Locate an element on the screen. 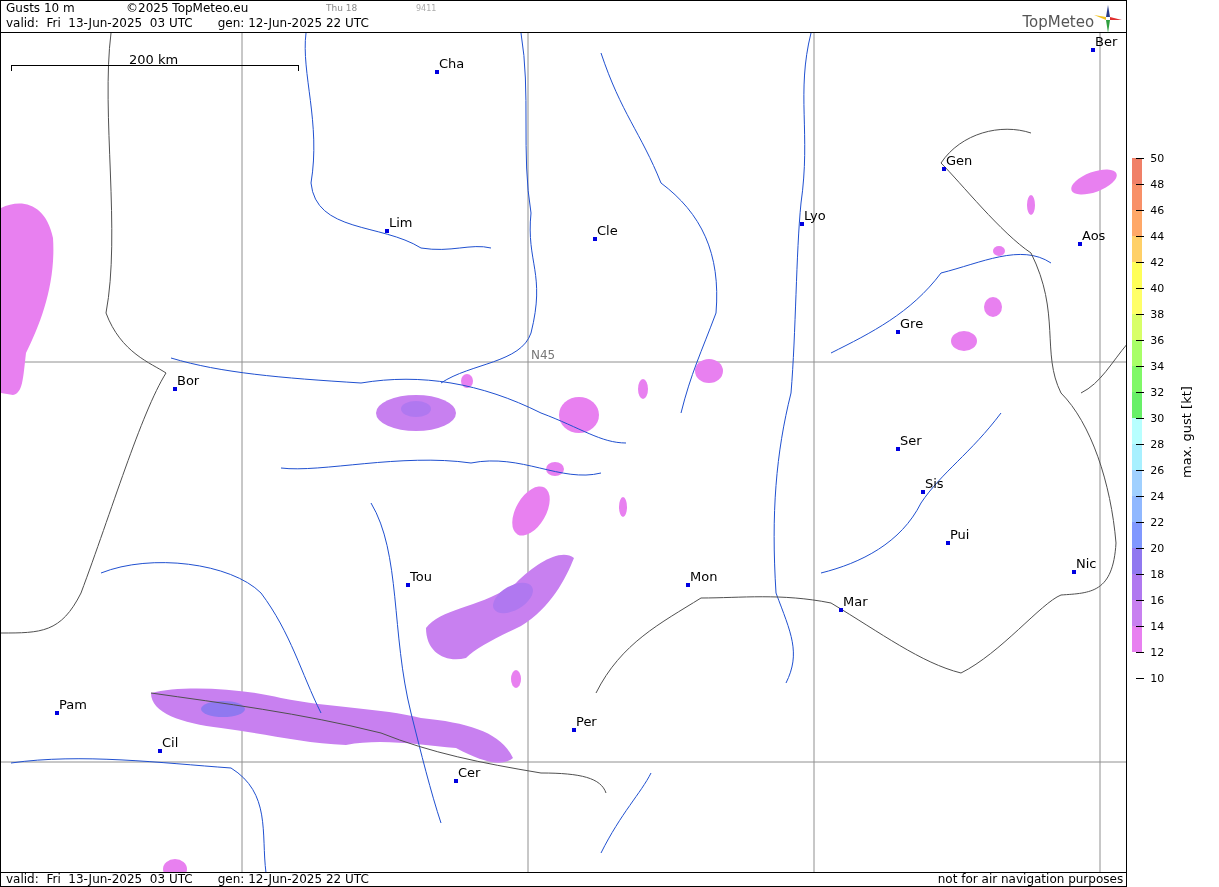 Image resolution: width=1219 pixels, height=887 pixels. tick-label: 38 is located at coordinates (1157, 314).